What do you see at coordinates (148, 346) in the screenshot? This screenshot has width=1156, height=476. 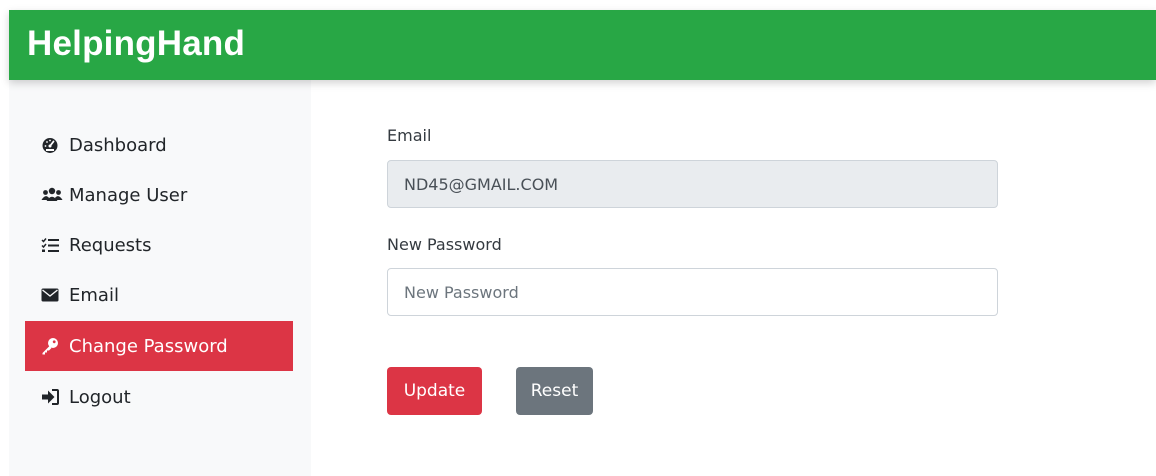 I see `sidebar-item-label: Change Password` at bounding box center [148, 346].